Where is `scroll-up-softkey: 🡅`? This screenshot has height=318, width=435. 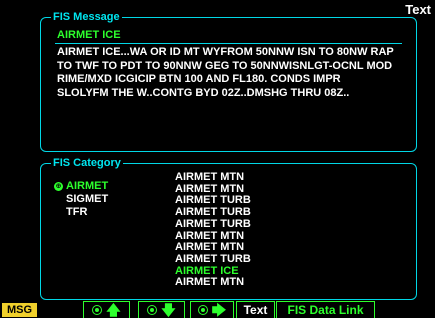
scroll-up-softkey: 🡅 is located at coordinates (106, 309).